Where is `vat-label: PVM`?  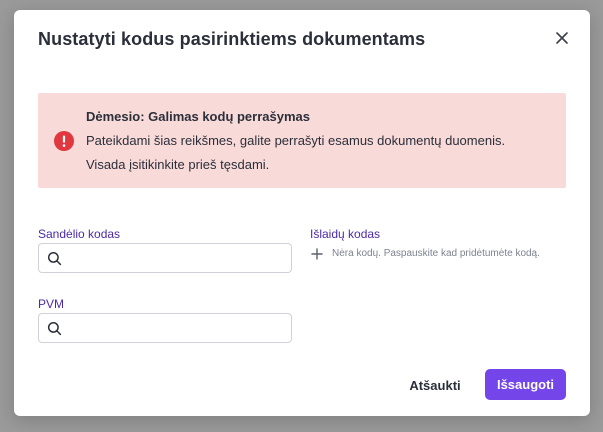
vat-label: PVM is located at coordinates (51, 304).